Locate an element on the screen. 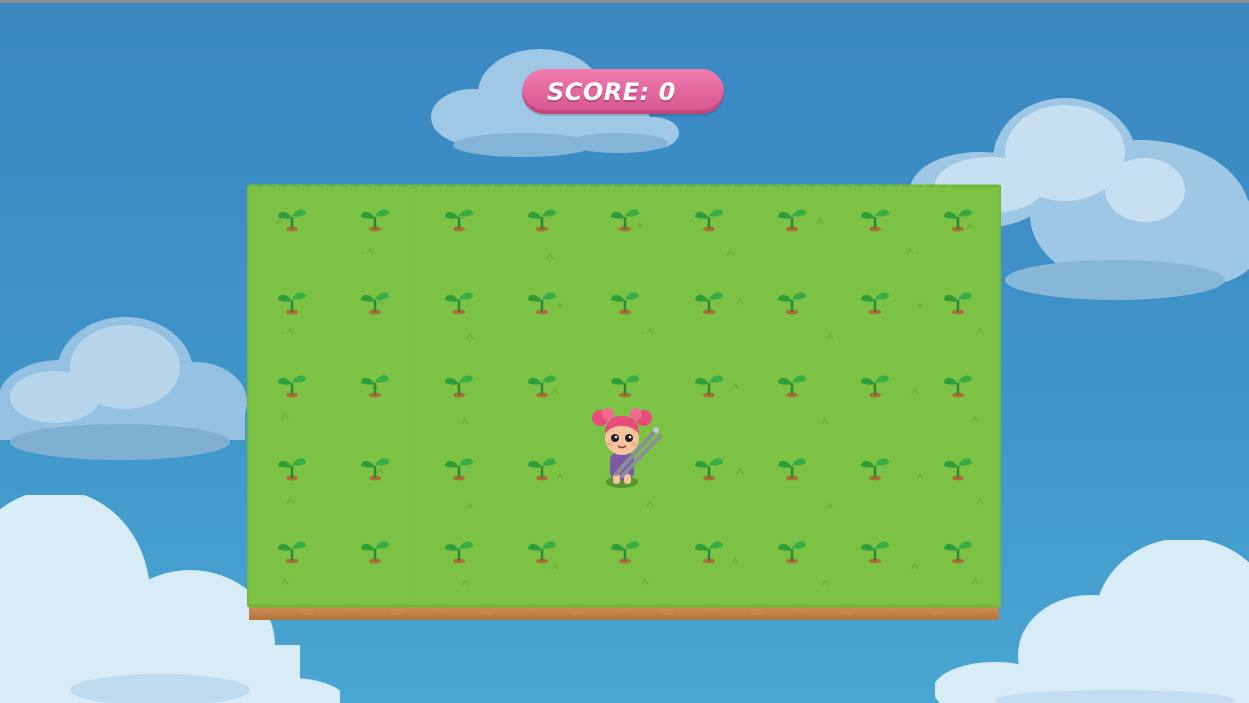 Image resolution: width=1249 pixels, height=703 pixels. cloud-left-middle is located at coordinates (123, 388).